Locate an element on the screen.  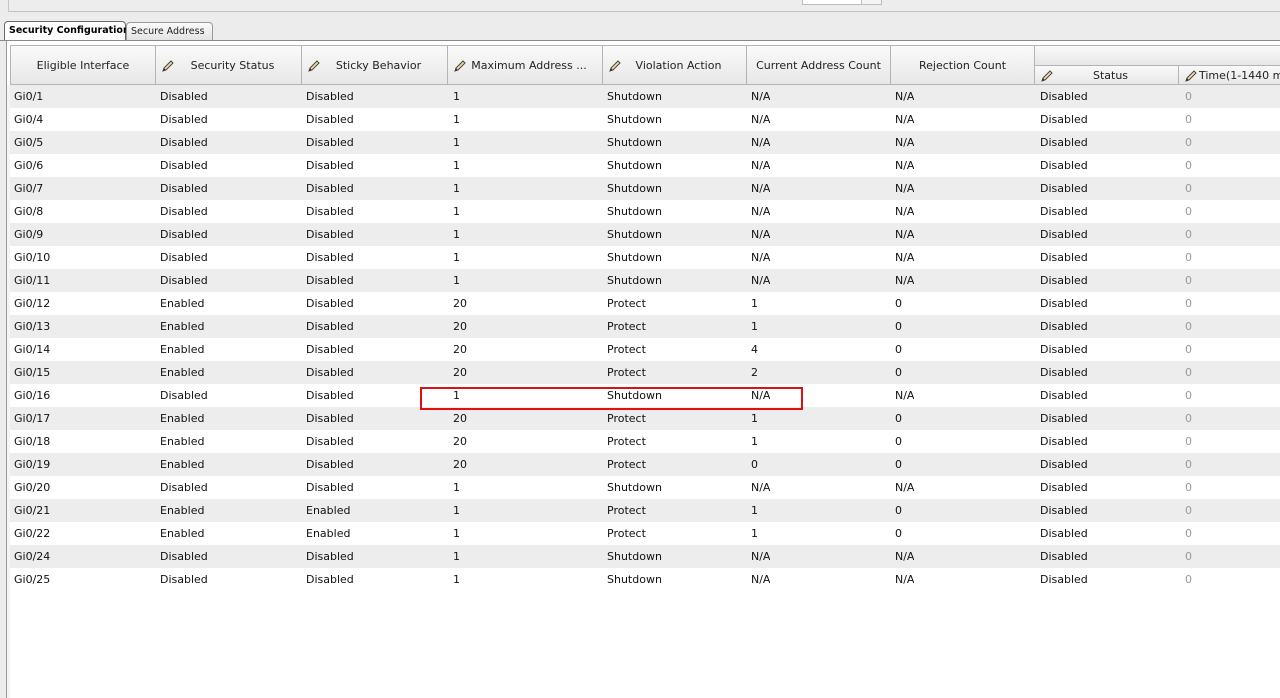
column-header-label: Sticky Behavior is located at coordinates (378, 65).